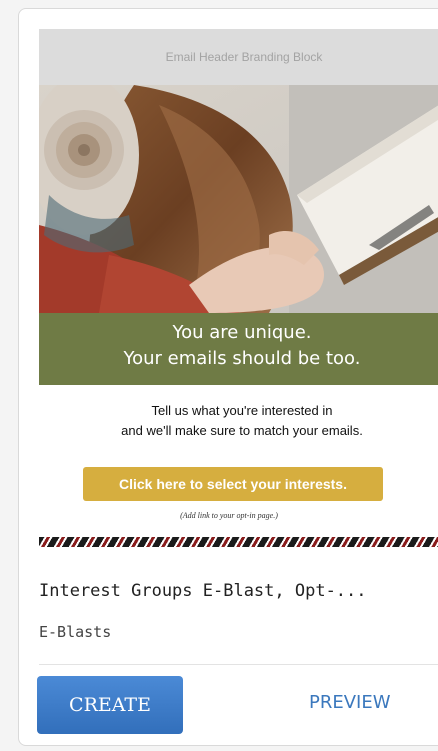 This screenshot has height=751, width=438. I want to click on headline-line-1: You are unique., so click(242, 332).